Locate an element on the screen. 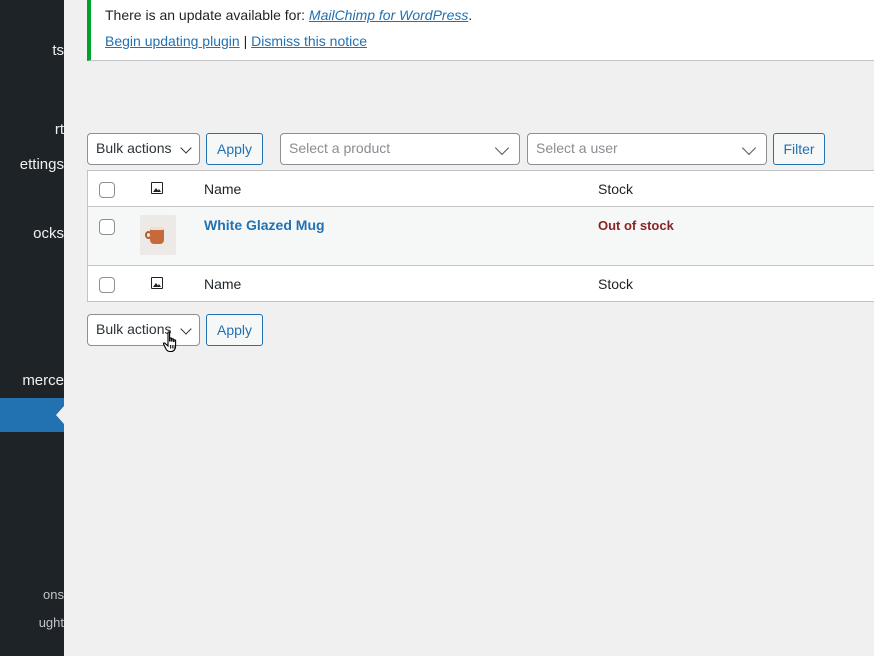 The width and height of the screenshot is (874, 656). column-header-stock: Stock is located at coordinates (615, 189).